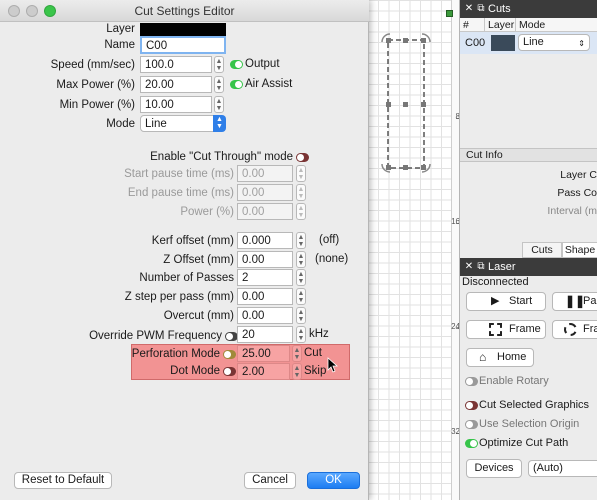 The image size is (597, 500). I want to click on frame-circle-button: Fra, so click(574, 329).